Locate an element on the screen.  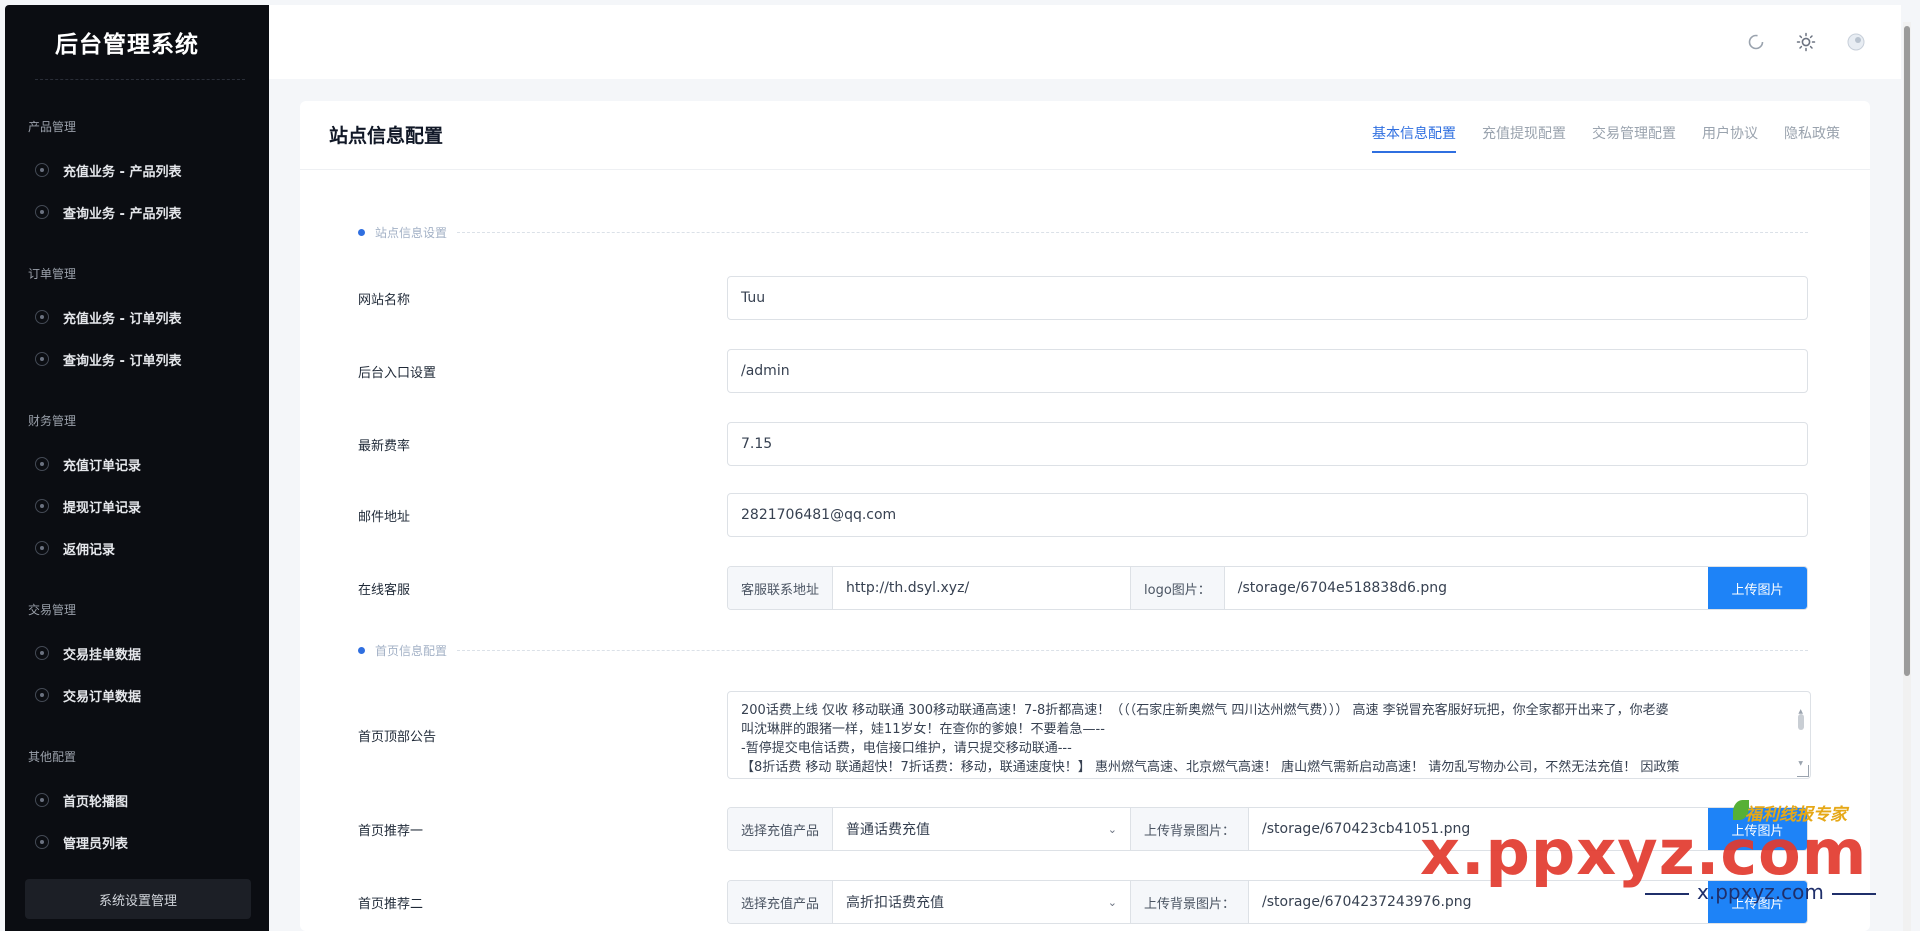
select-value: 普通话费充值 is located at coordinates (888, 830).